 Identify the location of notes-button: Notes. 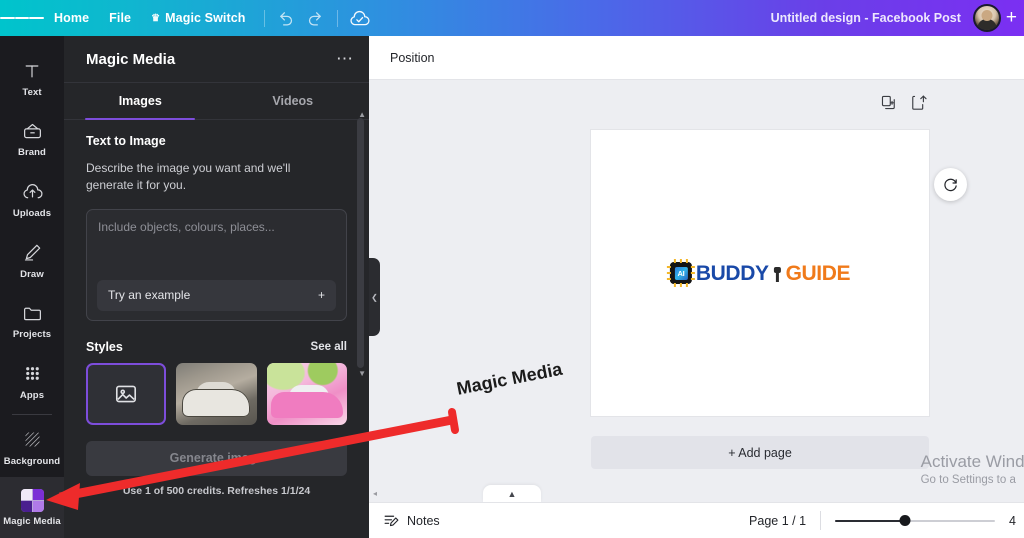
(411, 520).